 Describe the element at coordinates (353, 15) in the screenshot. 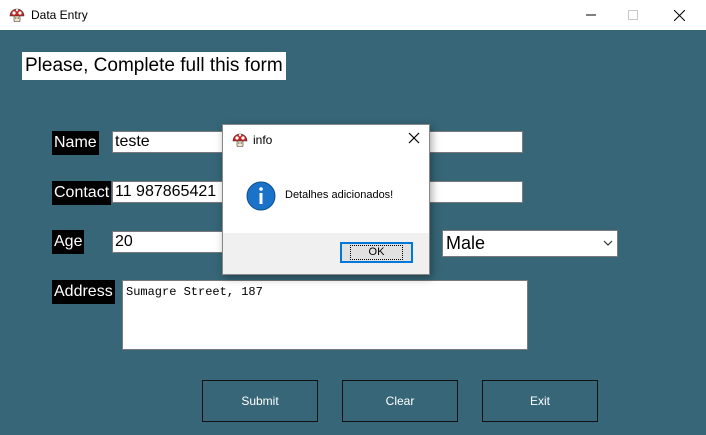

I see `window-titlebar: Data Entry` at that location.